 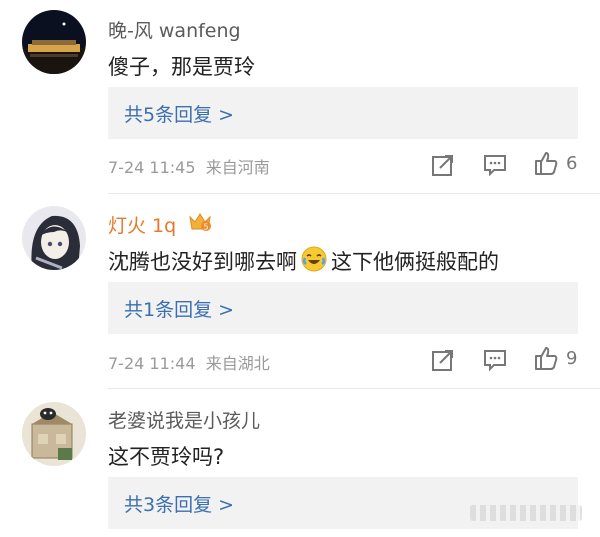 I want to click on laugh-cry-emoji, so click(x=314, y=261).